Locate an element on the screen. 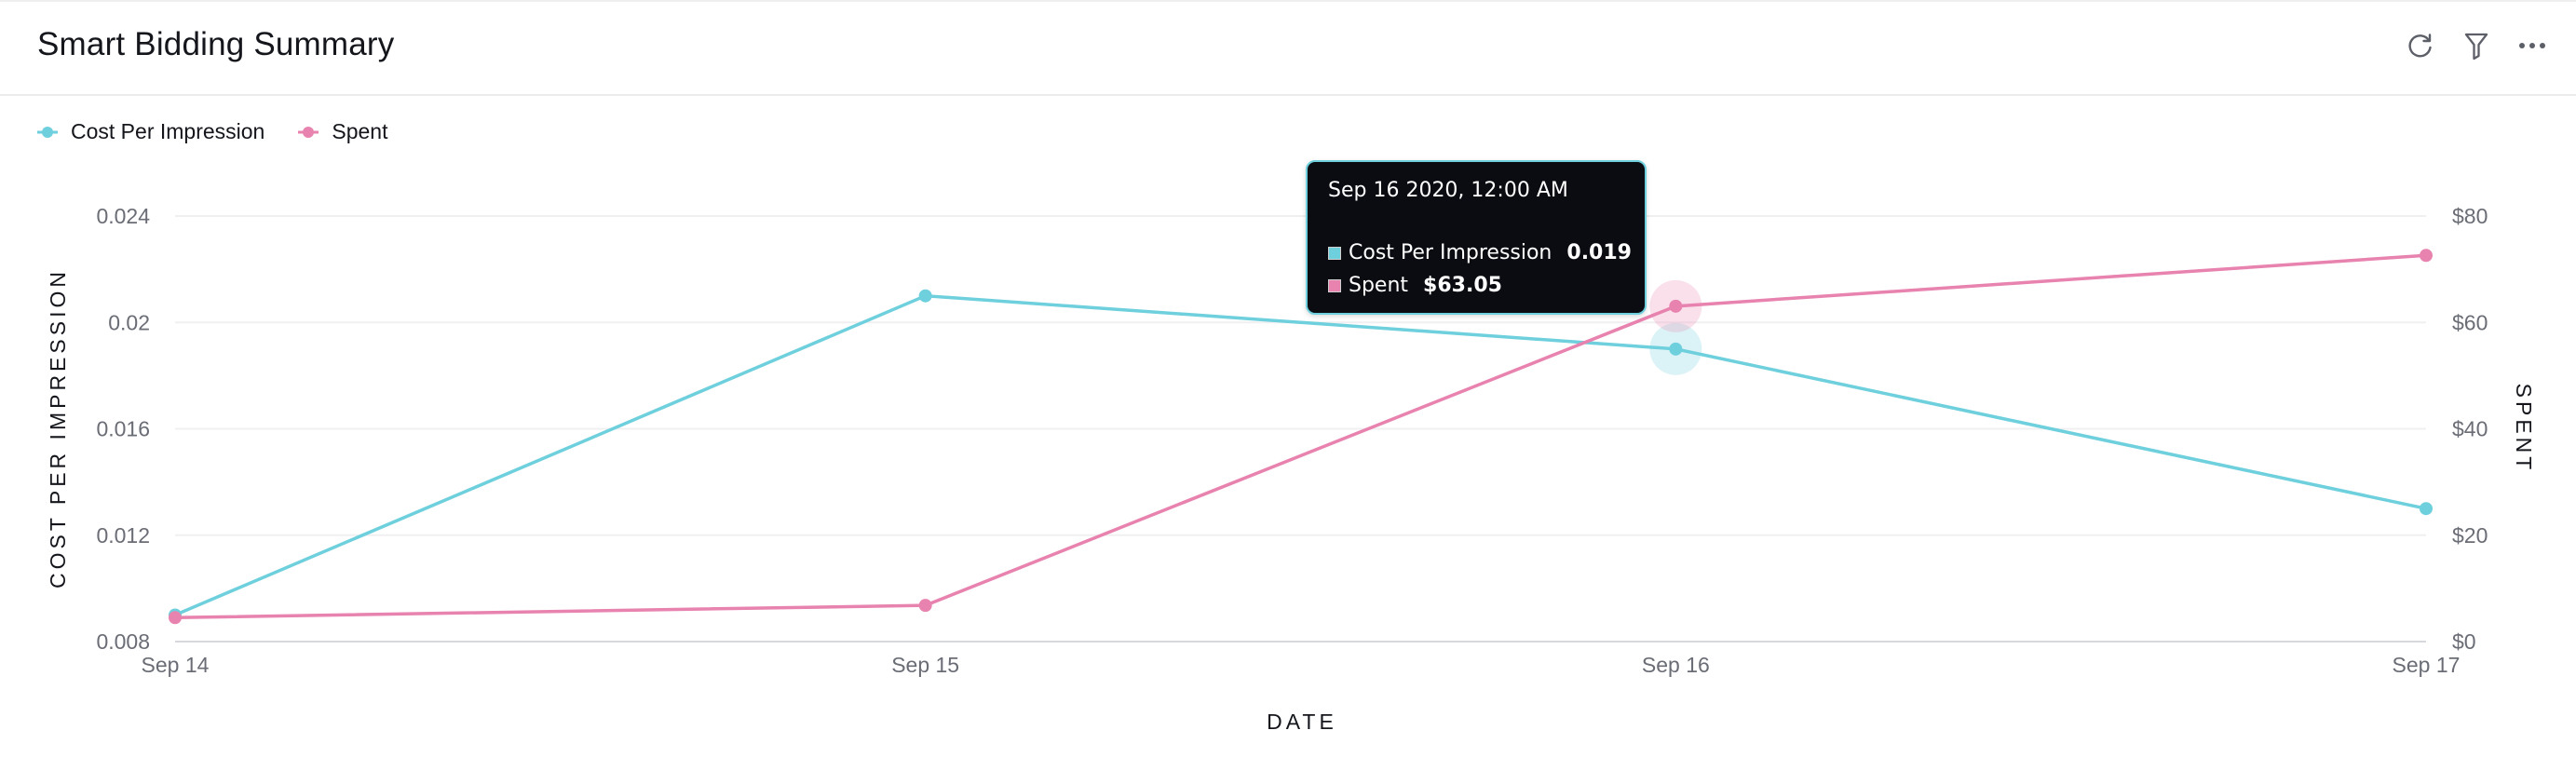  left-axis-title: COST PER IMPRESSION is located at coordinates (58, 428).